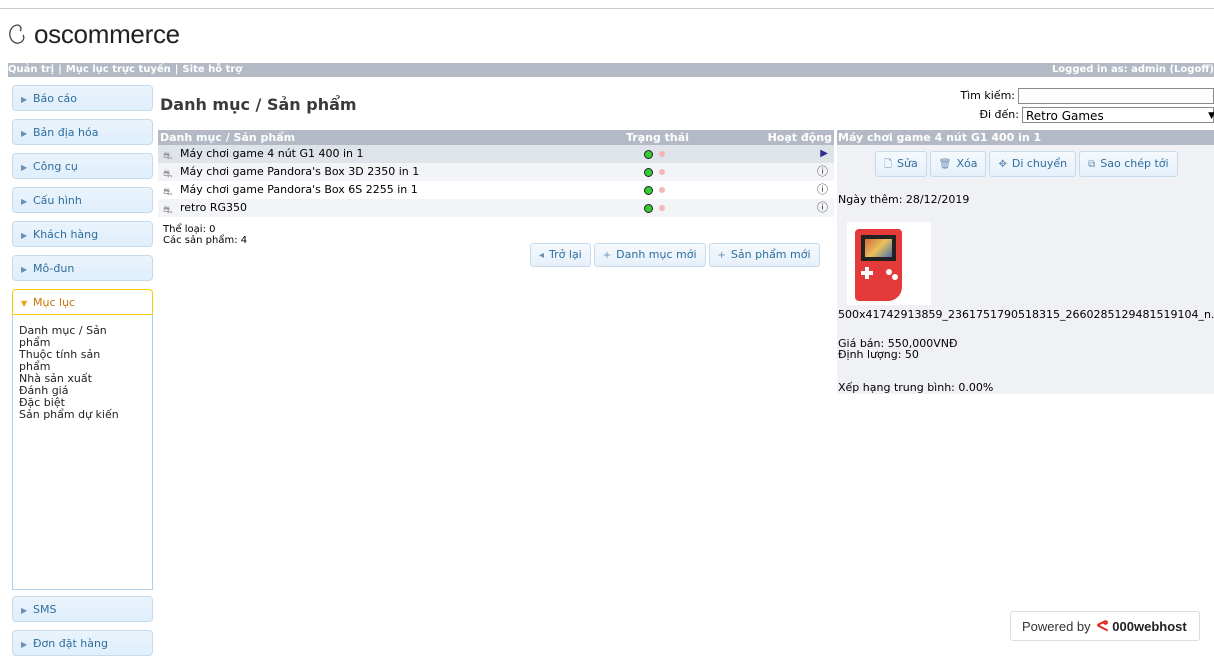  What do you see at coordinates (74, 361) in the screenshot?
I see `submenu-product-attributes: Thuộc tính sản phẩm` at bounding box center [74, 361].